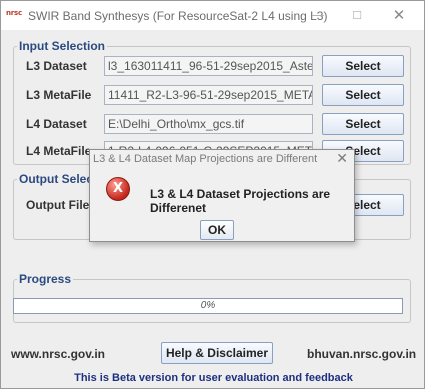  What do you see at coordinates (14, 13) in the screenshot?
I see `app-logo-icon: nrsc` at bounding box center [14, 13].